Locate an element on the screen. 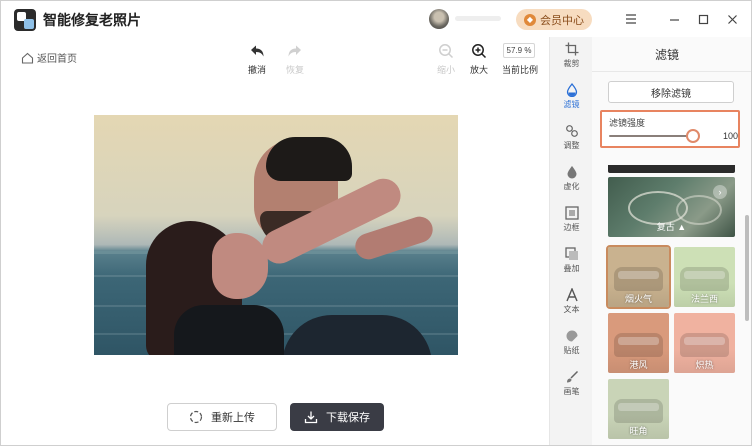 This screenshot has height=446, width=752. filter-thumbnail-wangjiao: 旺角 is located at coordinates (638, 409).